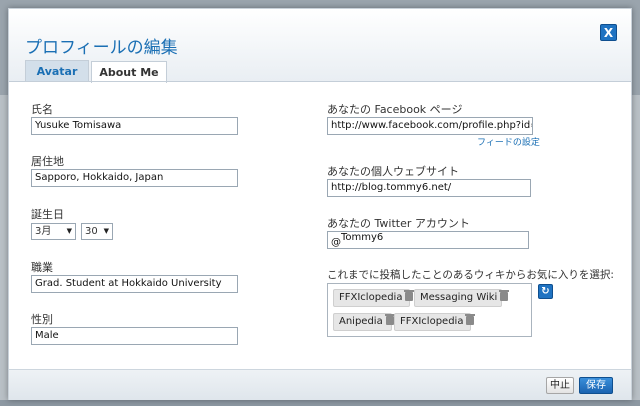  I want to click on refresh-icon: ↻, so click(545, 291).